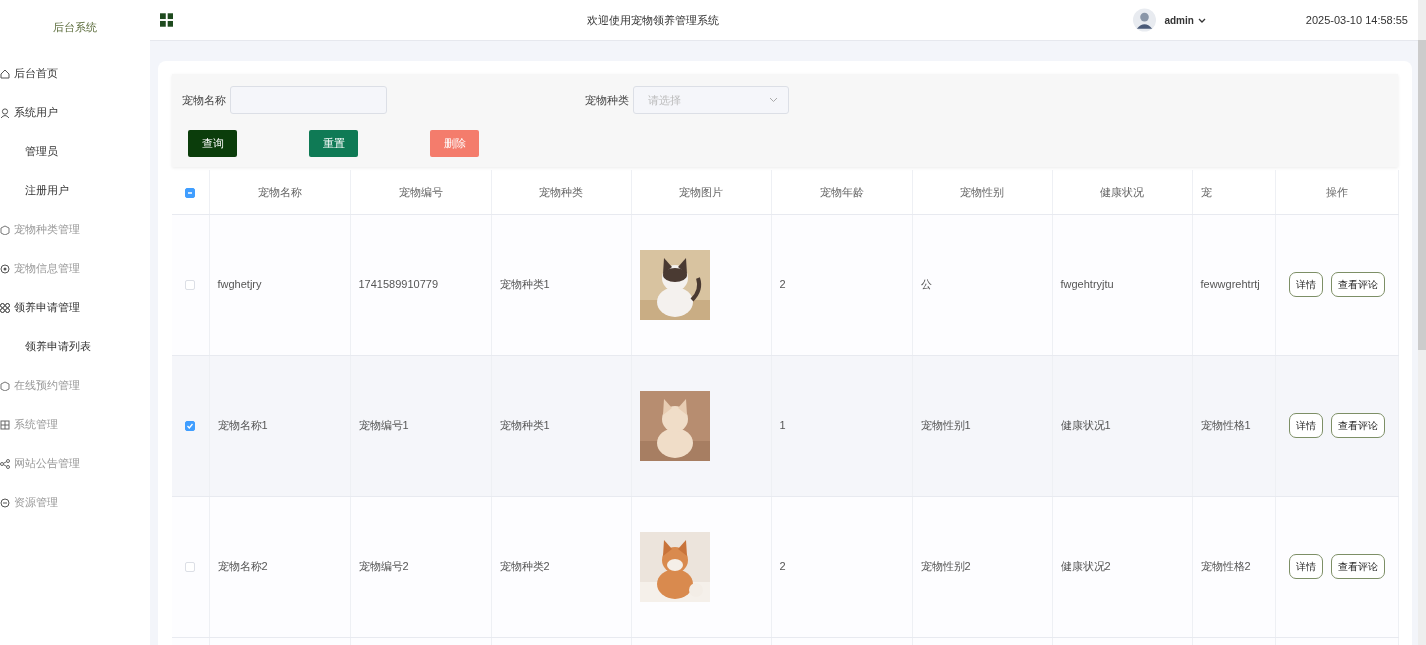 The image size is (1426, 645). What do you see at coordinates (212, 143) in the screenshot?
I see `search-button: 查询` at bounding box center [212, 143].